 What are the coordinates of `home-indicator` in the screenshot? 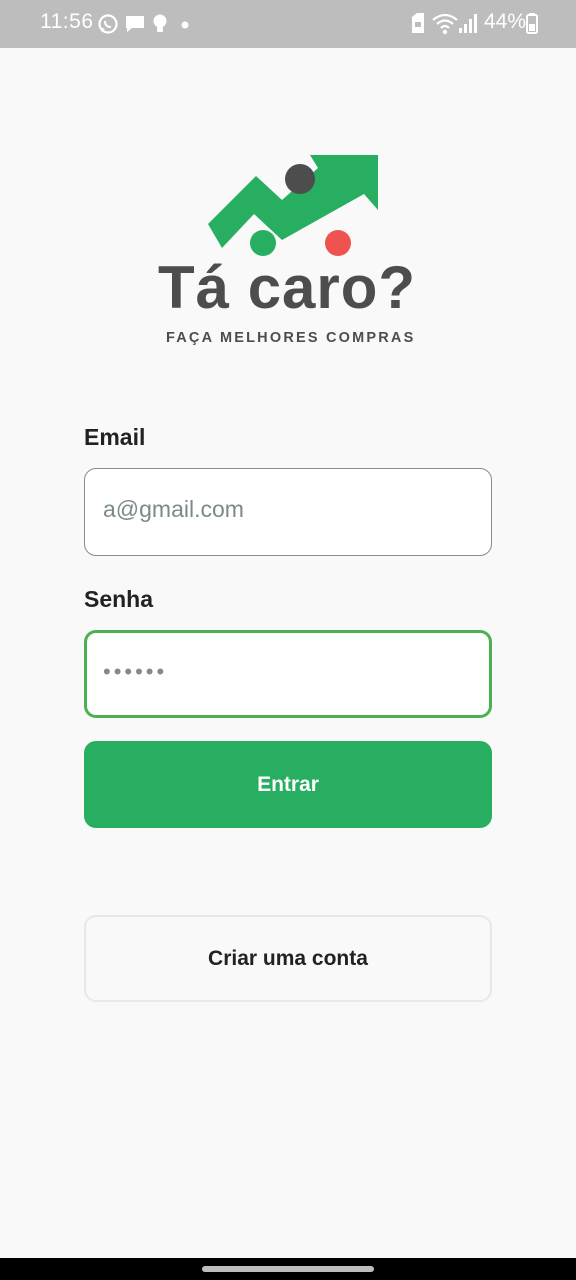 It's located at (288, 1269).